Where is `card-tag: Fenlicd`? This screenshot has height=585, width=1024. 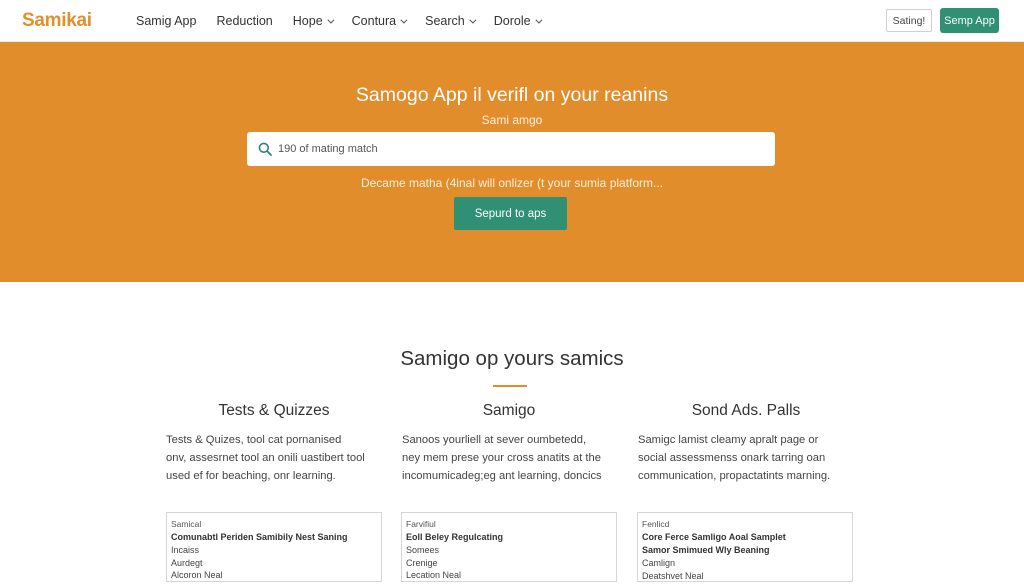 card-tag: Fenlicd is located at coordinates (656, 524).